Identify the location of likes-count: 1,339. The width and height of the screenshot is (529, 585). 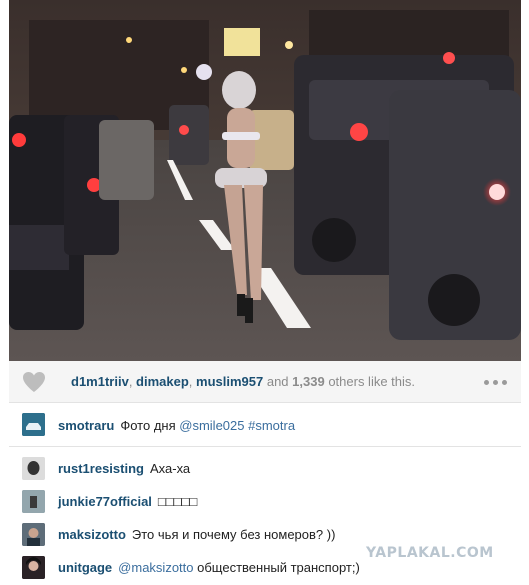
(308, 381).